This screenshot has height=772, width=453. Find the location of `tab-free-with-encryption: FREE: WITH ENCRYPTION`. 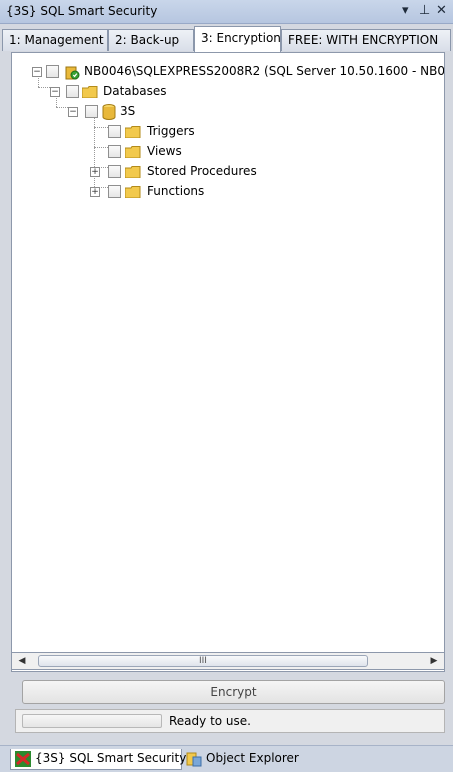

tab-free-with-encryption: FREE: WITH ENCRYPTION is located at coordinates (366, 40).